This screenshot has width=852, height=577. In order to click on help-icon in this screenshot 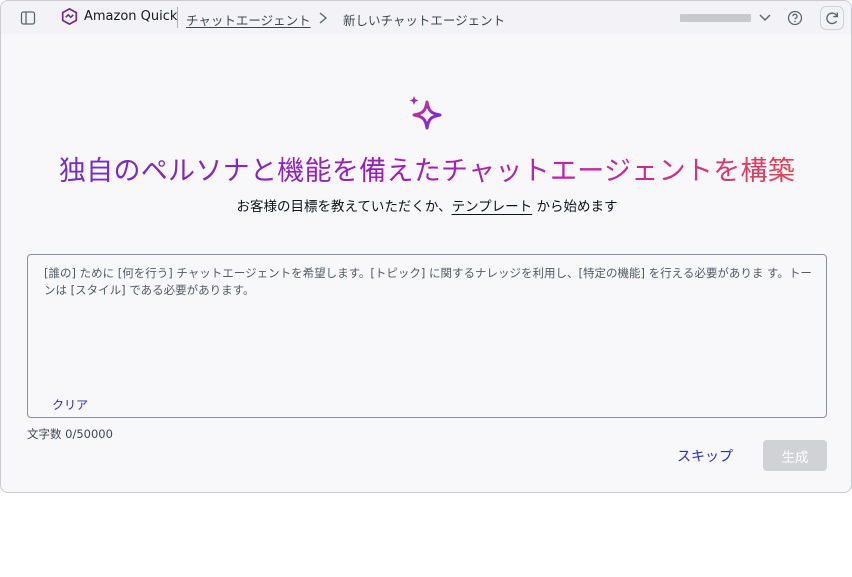, I will do `click(795, 18)`.